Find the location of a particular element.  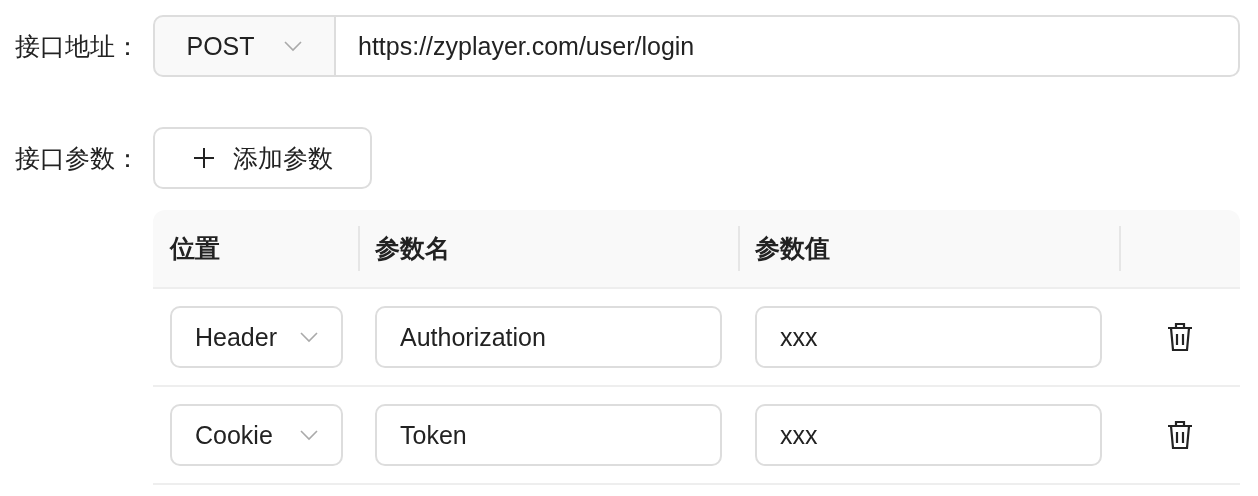

column-header: 参数值 is located at coordinates (792, 248).